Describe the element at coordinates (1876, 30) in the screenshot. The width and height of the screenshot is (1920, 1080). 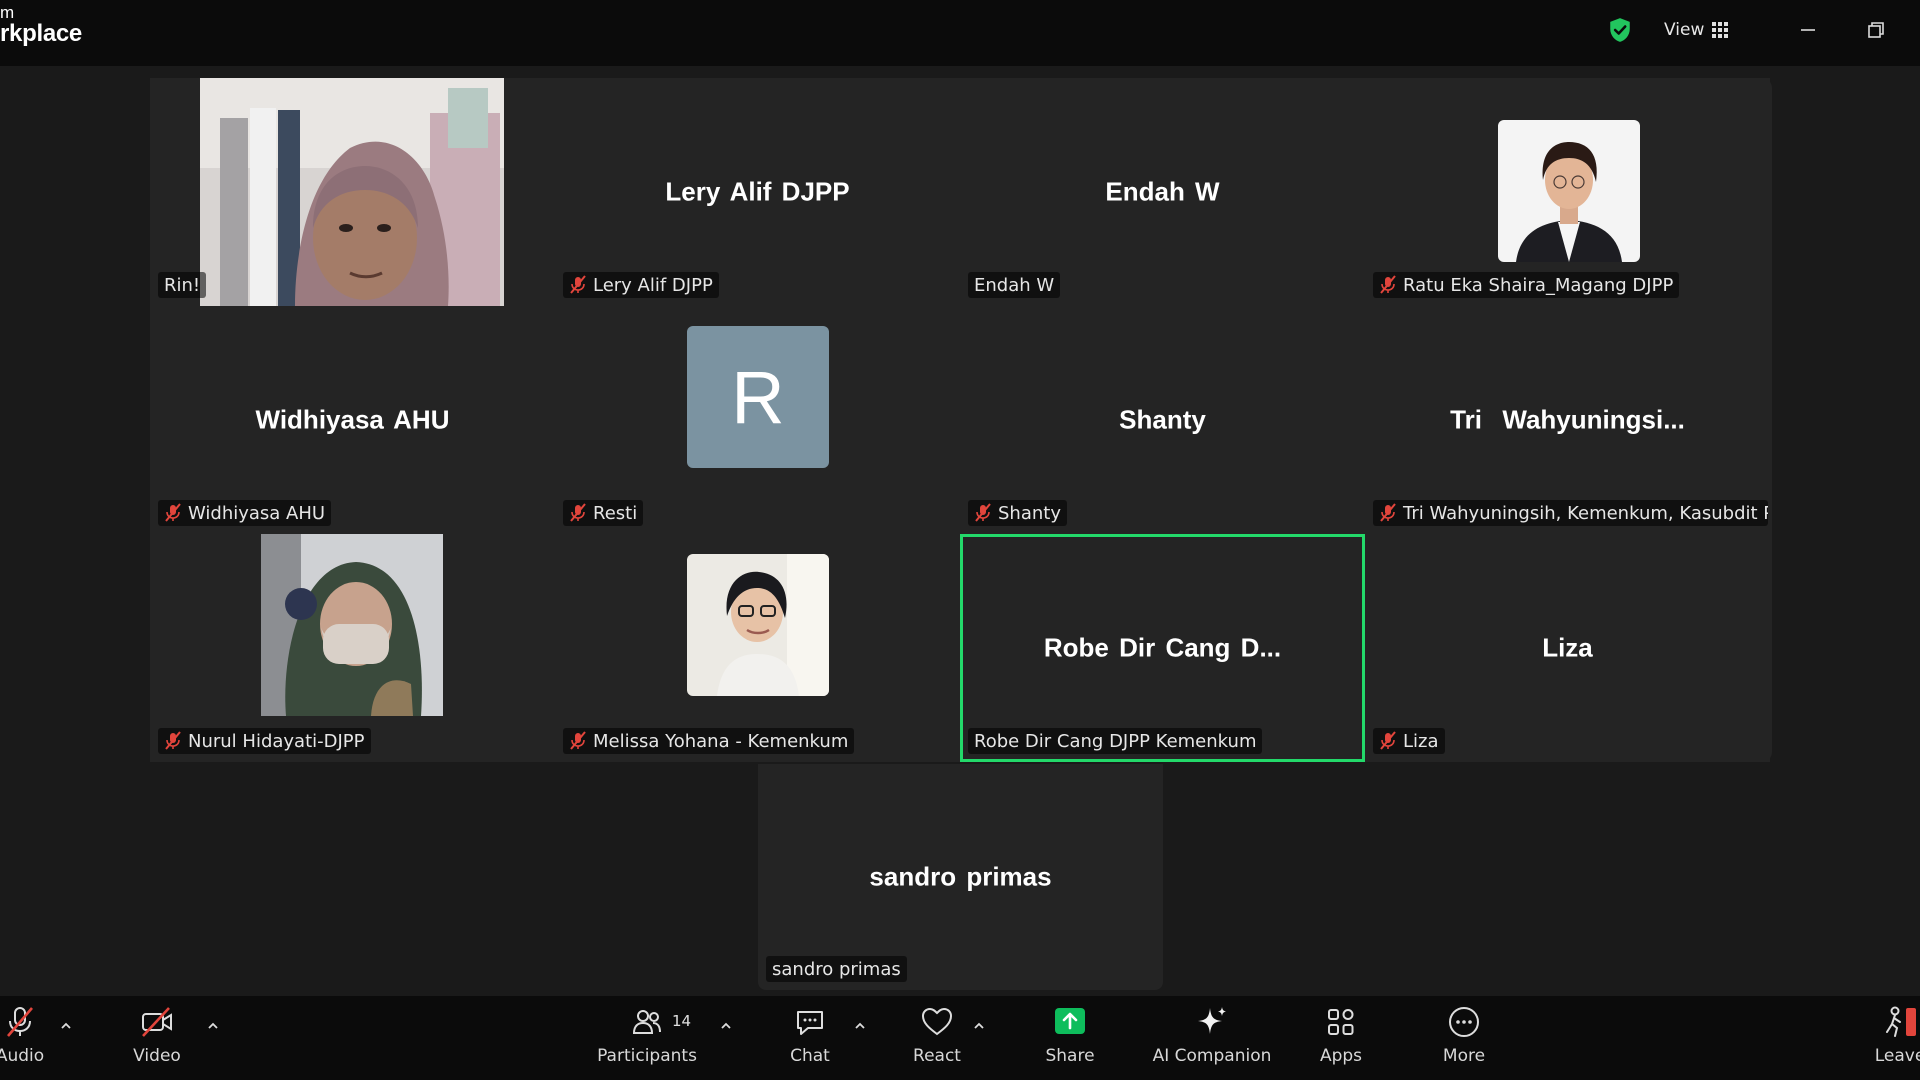
I see `restore-window-icon` at that location.